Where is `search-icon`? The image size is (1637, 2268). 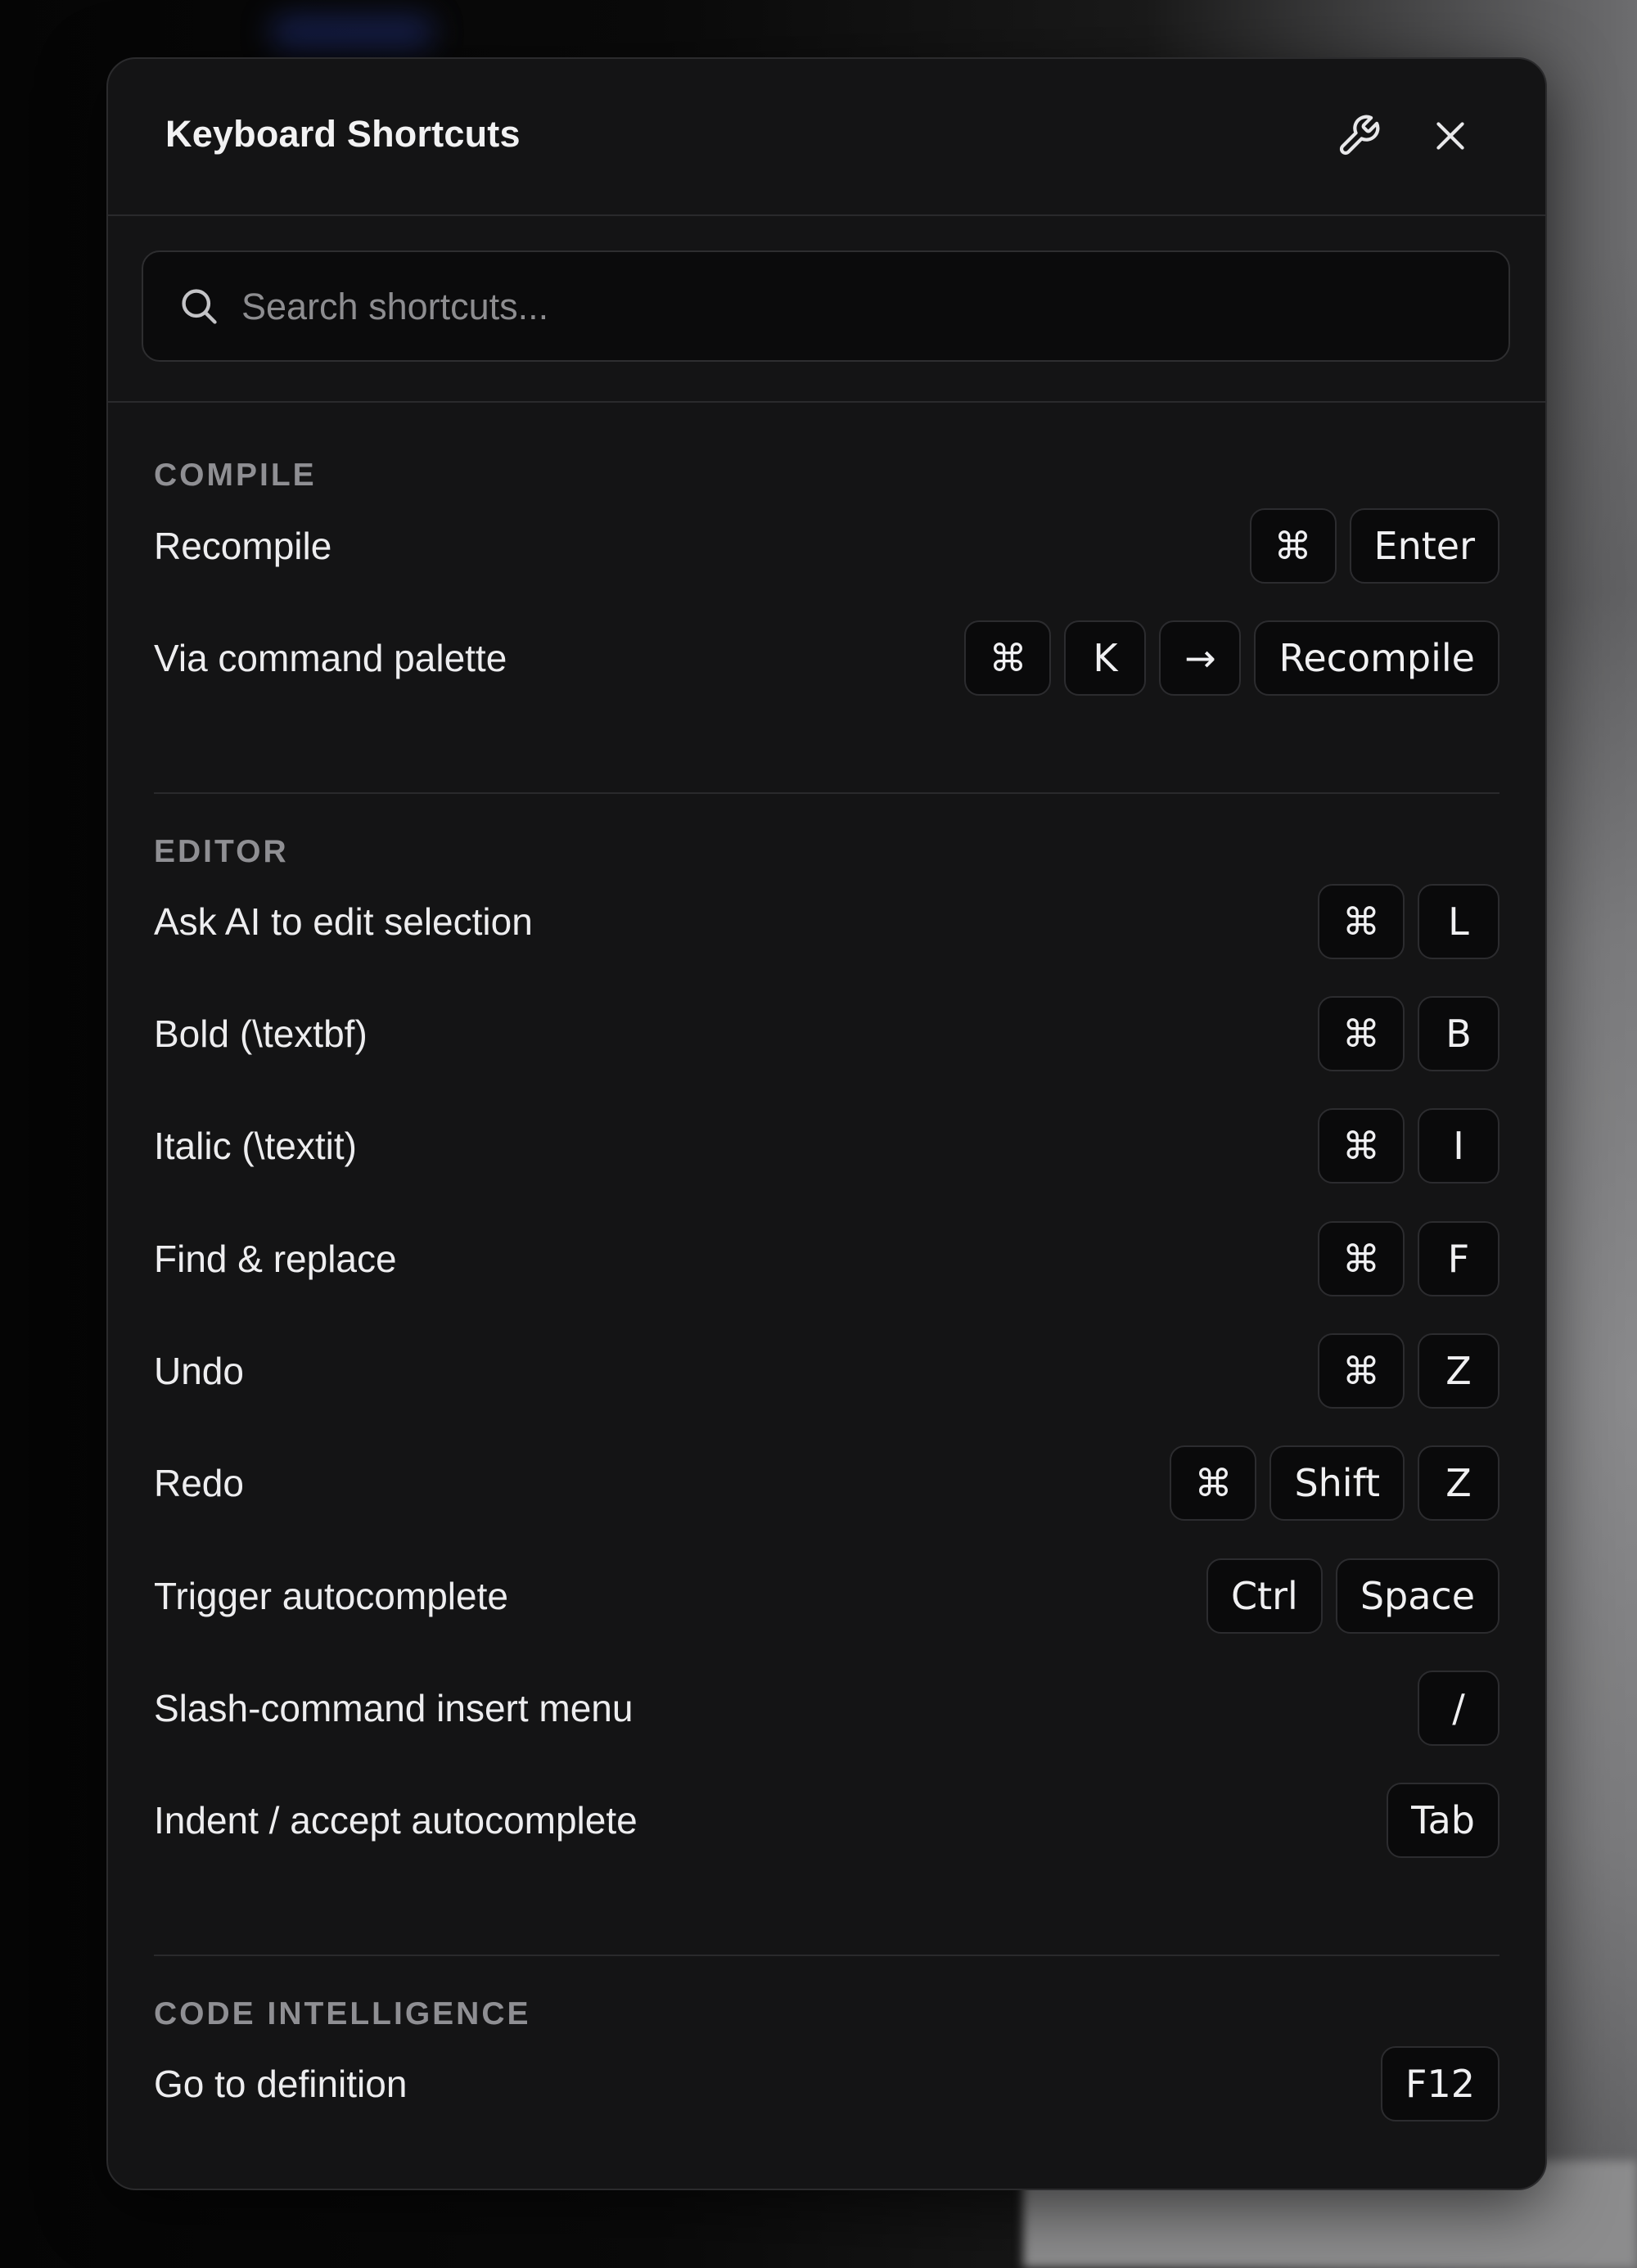 search-icon is located at coordinates (199, 308).